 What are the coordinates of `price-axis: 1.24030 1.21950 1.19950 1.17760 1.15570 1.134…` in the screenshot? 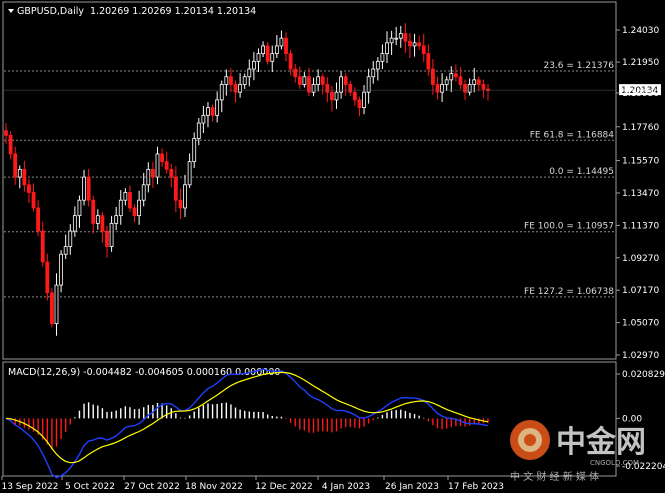 It's located at (637, 193).